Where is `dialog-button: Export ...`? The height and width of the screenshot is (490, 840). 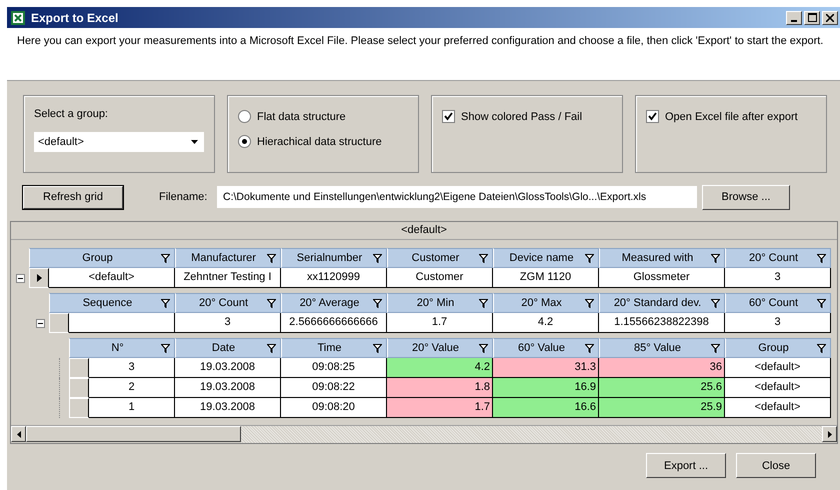 dialog-button: Export ... is located at coordinates (686, 465).